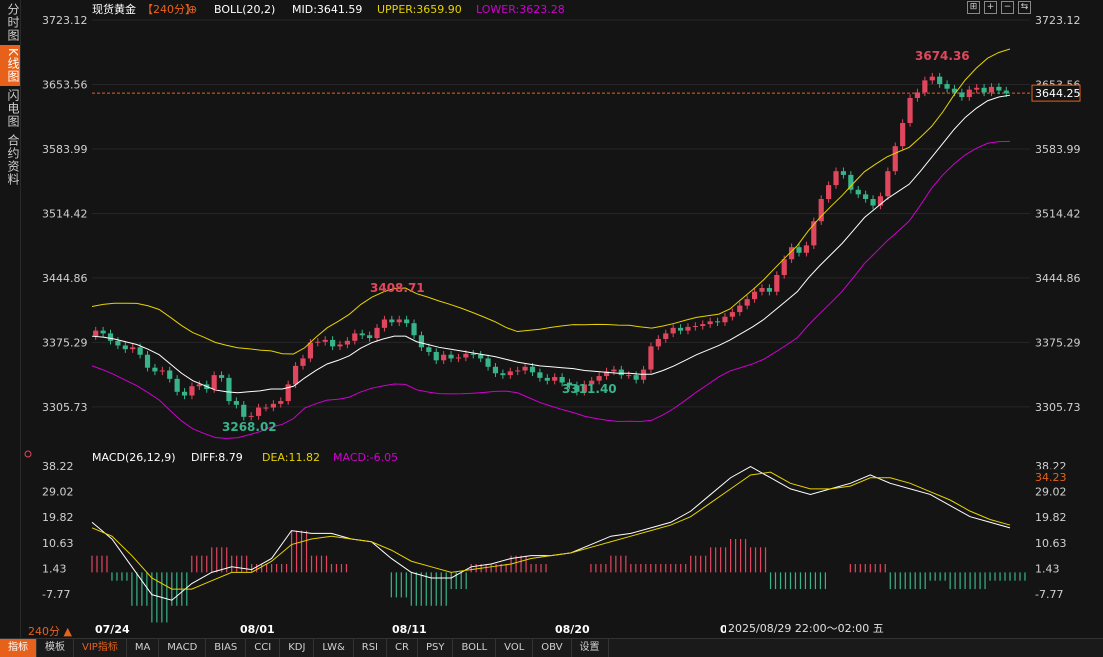 The image size is (1103, 657). What do you see at coordinates (183, 648) in the screenshot?
I see `indicator-tab-4: MACD` at bounding box center [183, 648].